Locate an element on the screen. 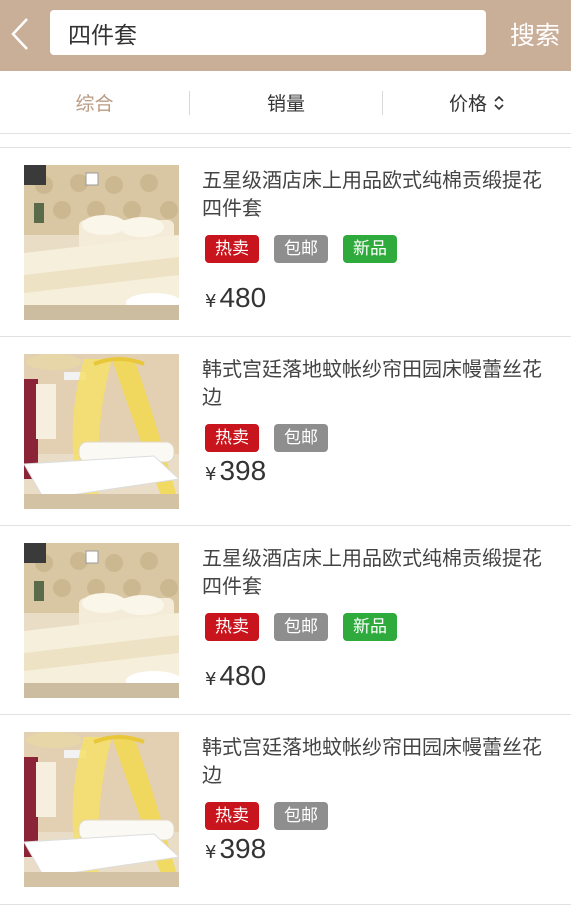 The width and height of the screenshot is (571, 908). top-bar: 搜索 is located at coordinates (285, 35).